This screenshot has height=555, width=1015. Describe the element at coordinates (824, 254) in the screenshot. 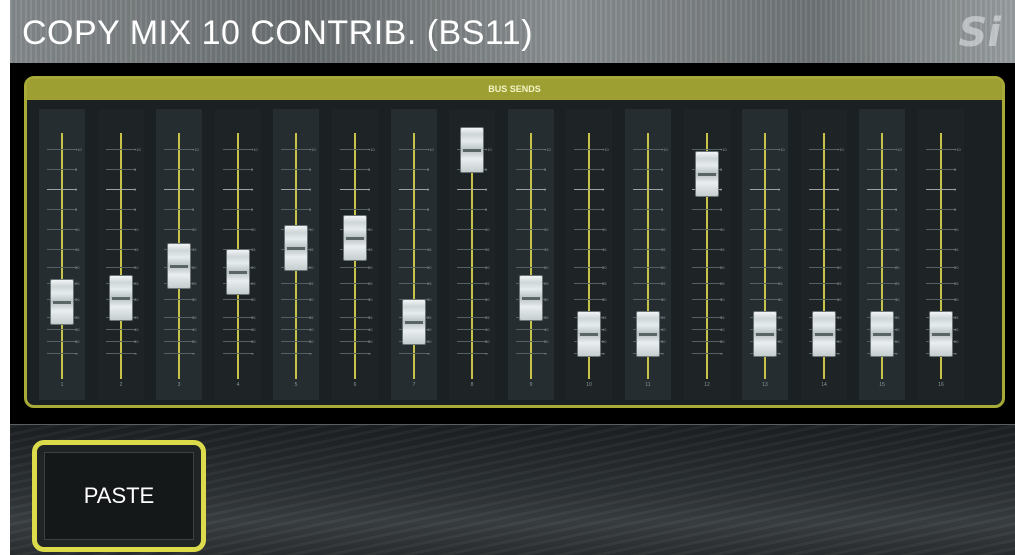

I see `fader-strip-14: +10 5 0 5 10 15 20 25 30 35 40 50 ∞ 14` at that location.